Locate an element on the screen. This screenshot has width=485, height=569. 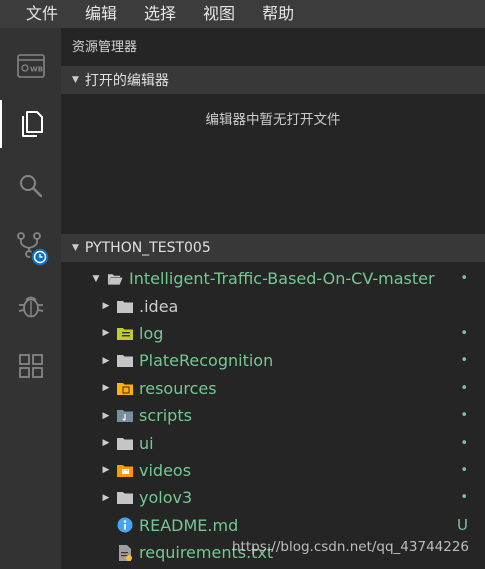
empty-editors-message: 编辑器中暂无打开文件 is located at coordinates (273, 120).